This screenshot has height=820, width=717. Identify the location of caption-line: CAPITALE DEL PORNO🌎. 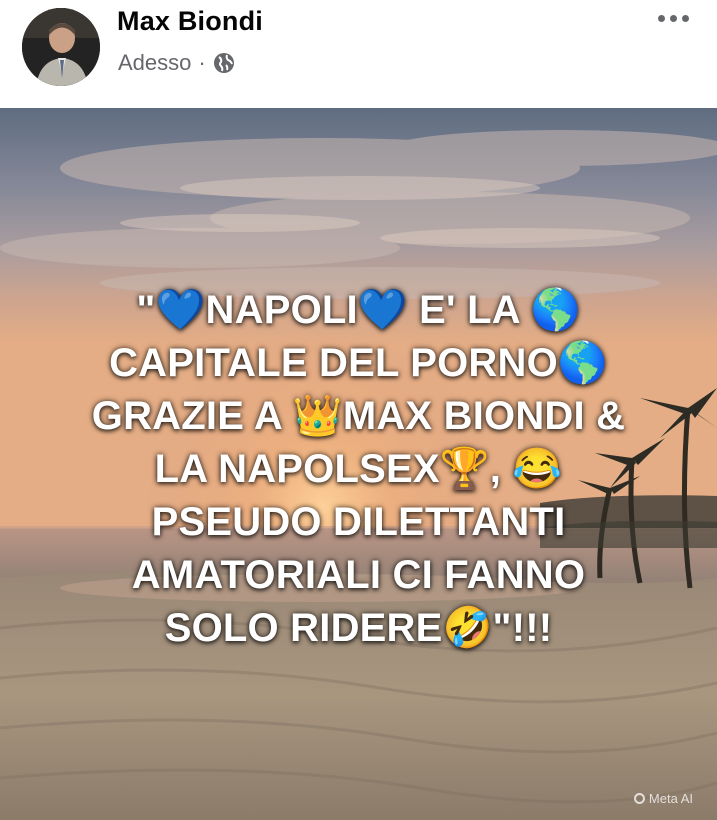
(358, 363).